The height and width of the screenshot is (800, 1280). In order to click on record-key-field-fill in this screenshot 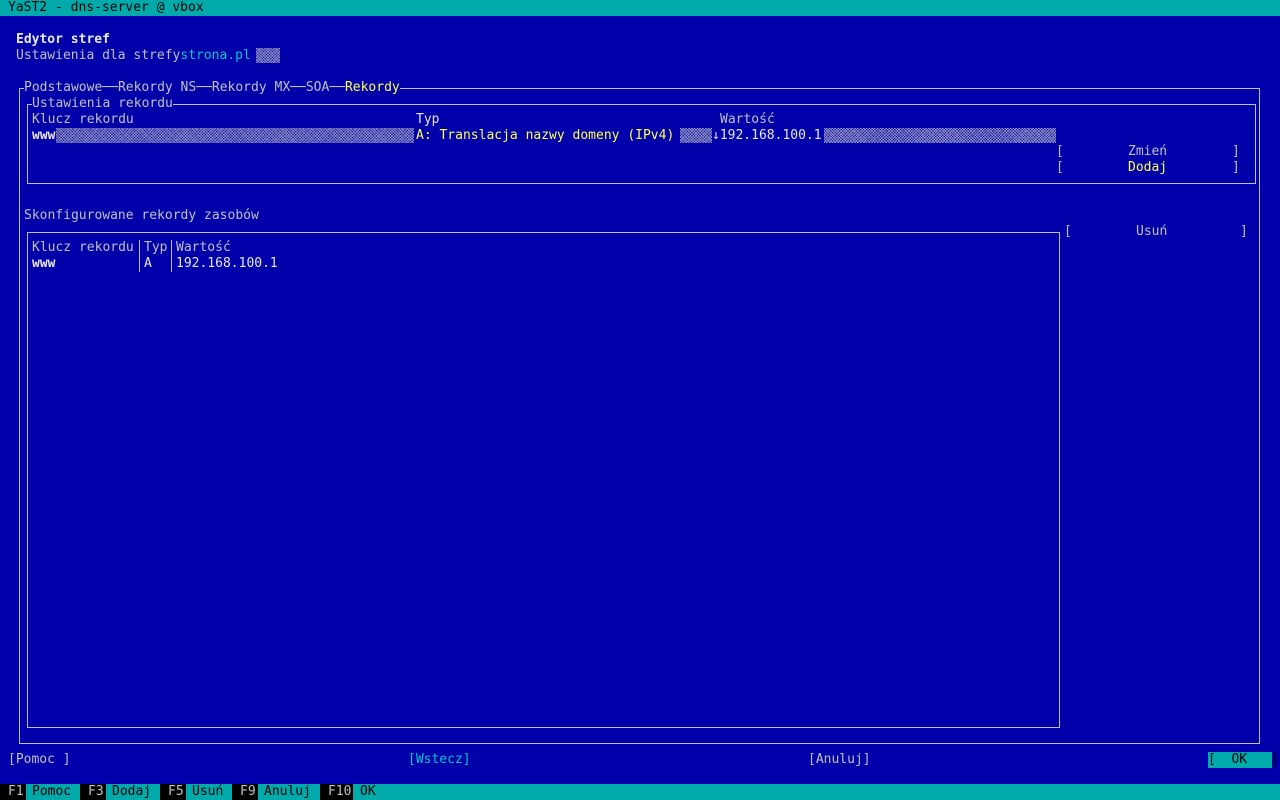, I will do `click(235, 135)`.